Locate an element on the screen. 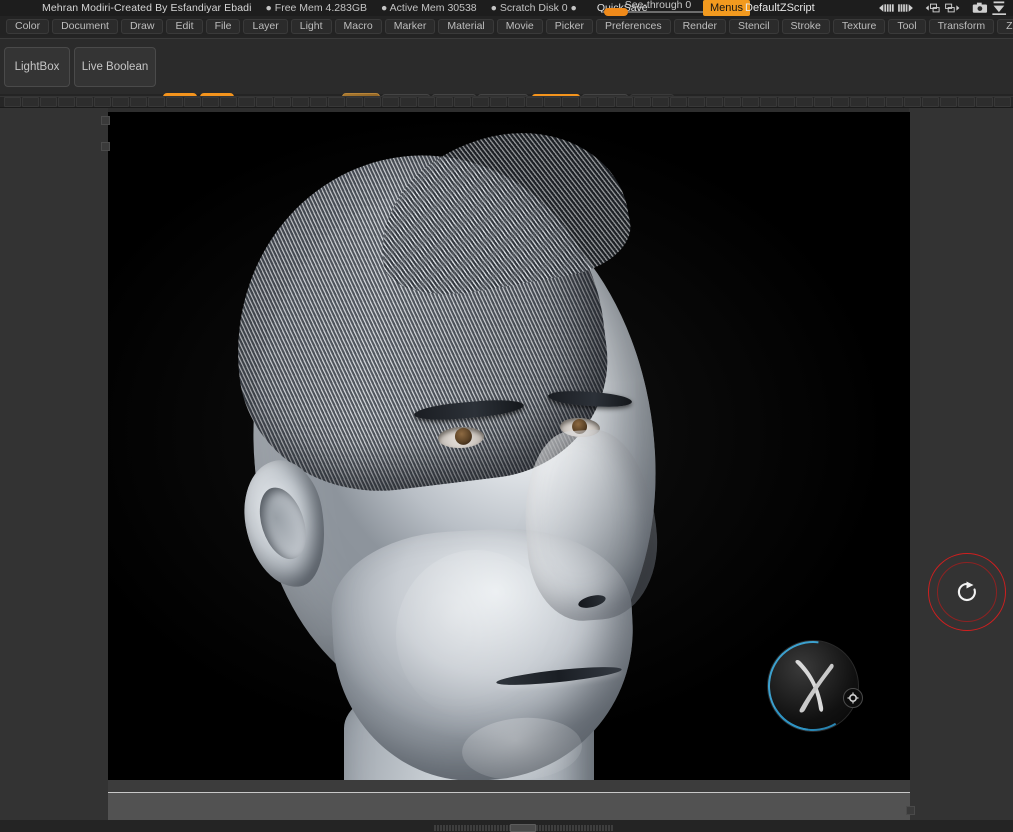 Image resolution: width=1013 pixels, height=832 pixels. menu-item-picker: Picker is located at coordinates (569, 26).